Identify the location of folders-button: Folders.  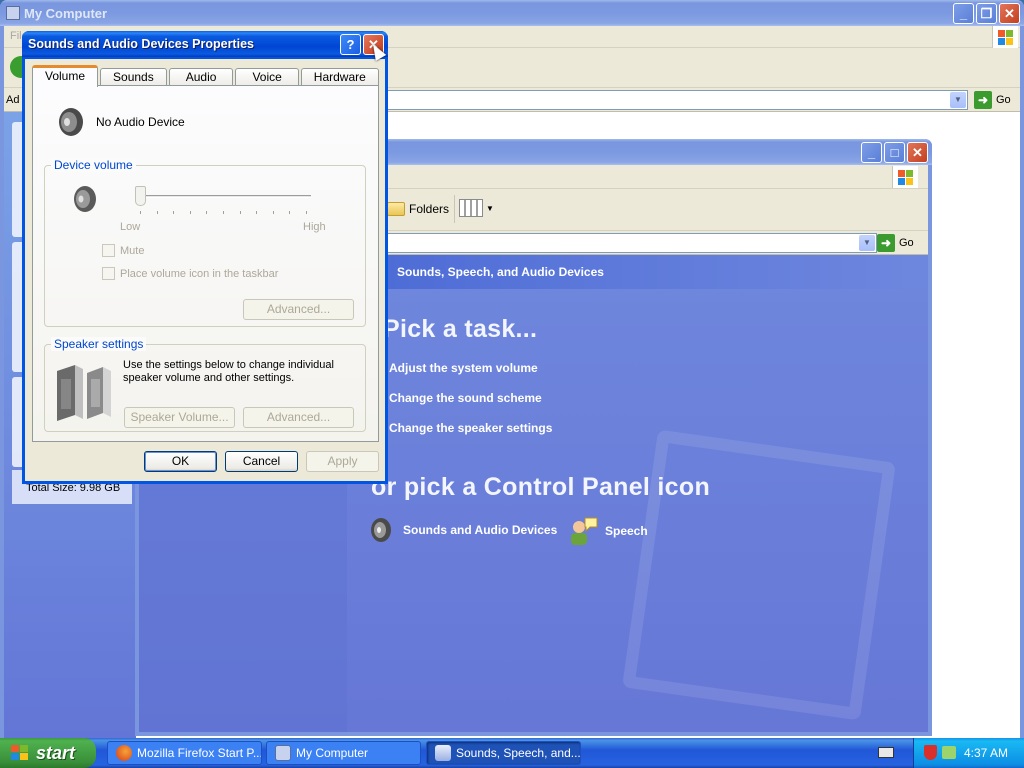
(418, 209).